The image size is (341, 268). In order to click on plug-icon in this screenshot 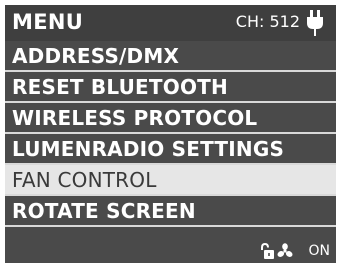, I will do `click(315, 23)`.